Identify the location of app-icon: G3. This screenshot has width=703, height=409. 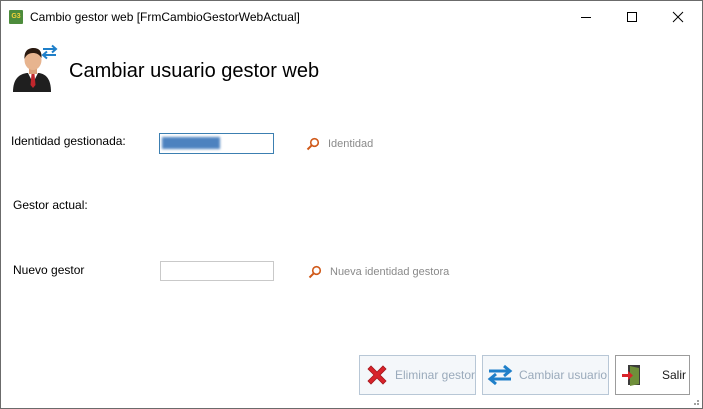
(16, 17).